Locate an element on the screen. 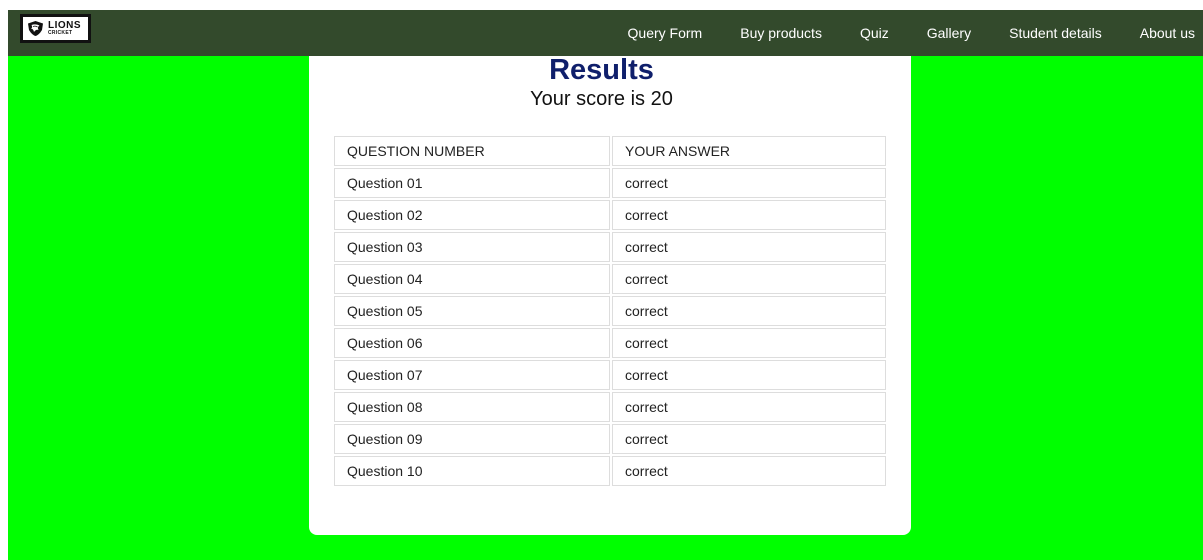 Image resolution: width=1203 pixels, height=560 pixels. table-row: Question 07 correct is located at coordinates (610, 375).